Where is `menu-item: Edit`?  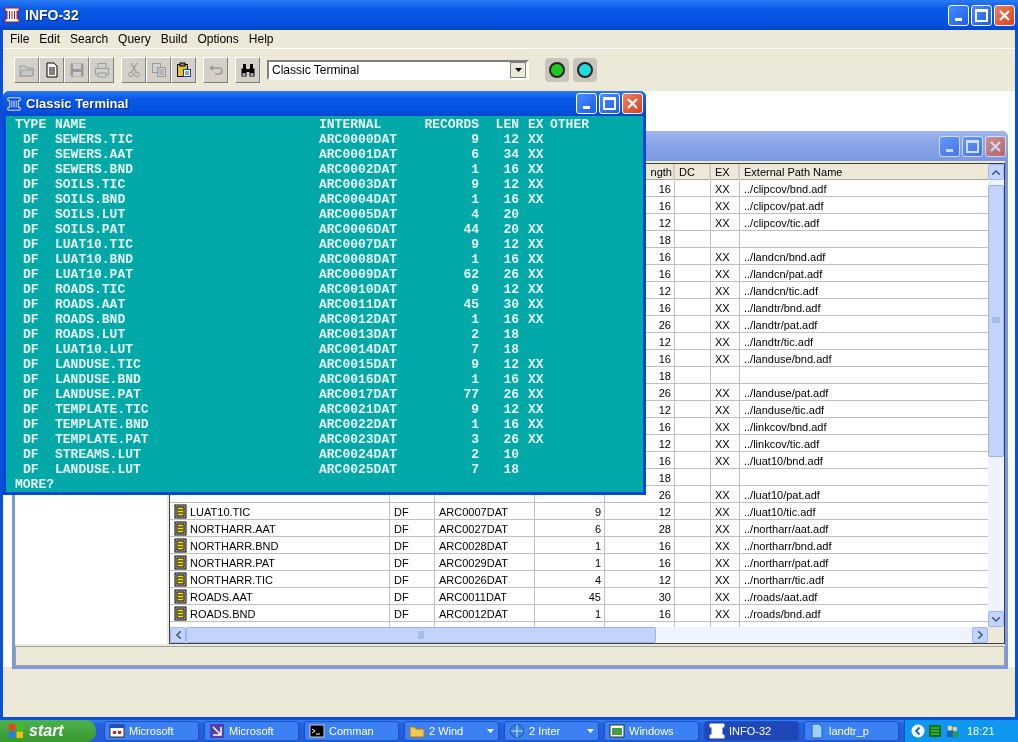 menu-item: Edit is located at coordinates (50, 39).